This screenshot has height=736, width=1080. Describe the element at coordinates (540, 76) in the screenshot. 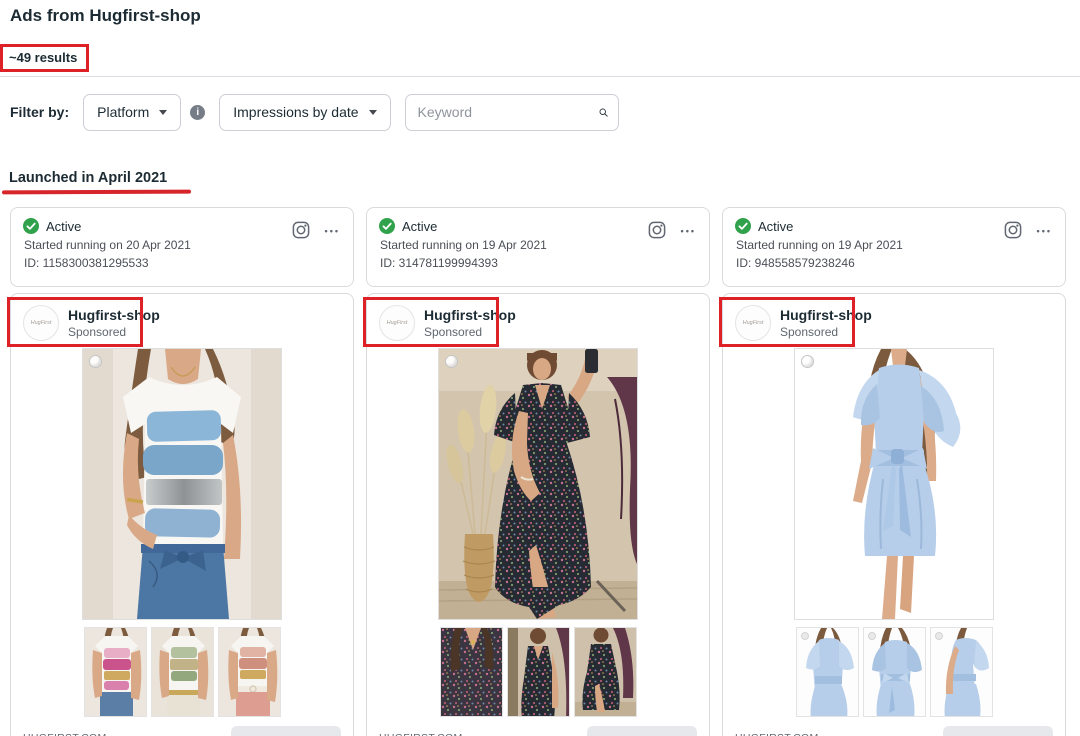

I see `divider` at that location.